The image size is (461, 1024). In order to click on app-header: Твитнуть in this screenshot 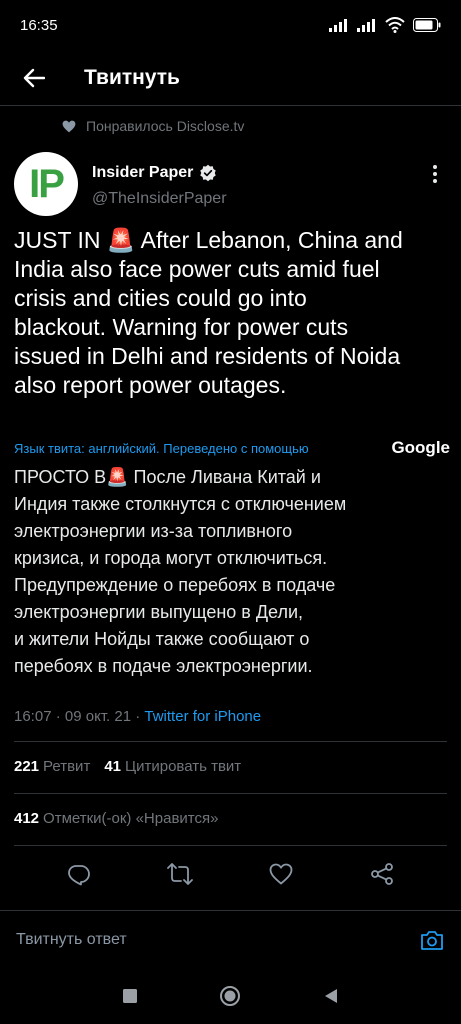, I will do `click(230, 78)`.